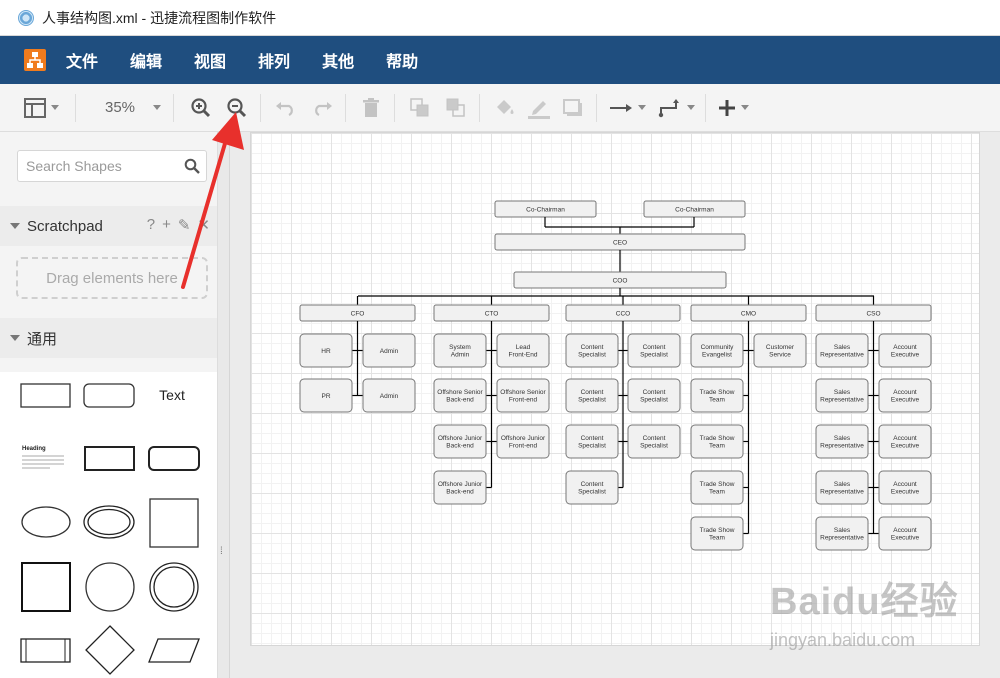 This screenshot has height=678, width=1000. Describe the element at coordinates (146, 60) in the screenshot. I see `menu-edit: 编辑` at that location.